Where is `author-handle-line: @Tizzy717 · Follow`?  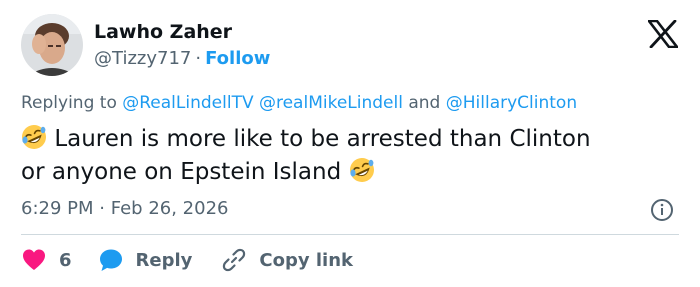 author-handle-line: @Tizzy717 · Follow is located at coordinates (182, 58).